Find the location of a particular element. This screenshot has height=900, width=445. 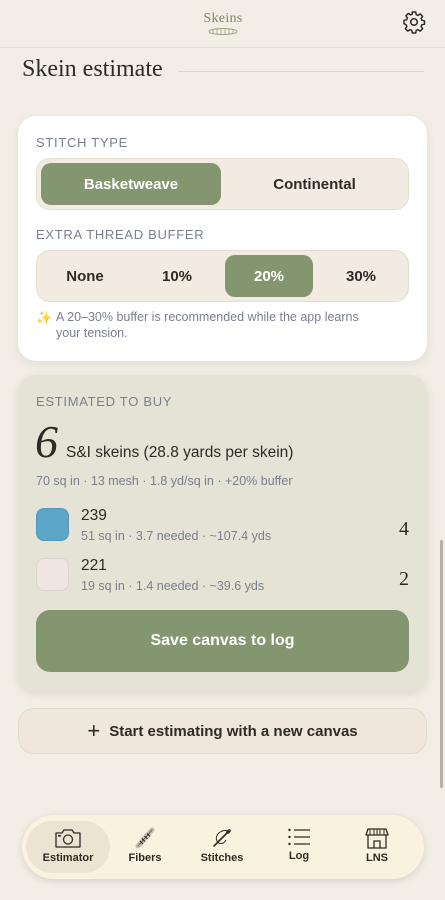

thread-row-239: 239 51 sq in · 3.7 needed · ~107.4 yds 4 is located at coordinates (222, 528).